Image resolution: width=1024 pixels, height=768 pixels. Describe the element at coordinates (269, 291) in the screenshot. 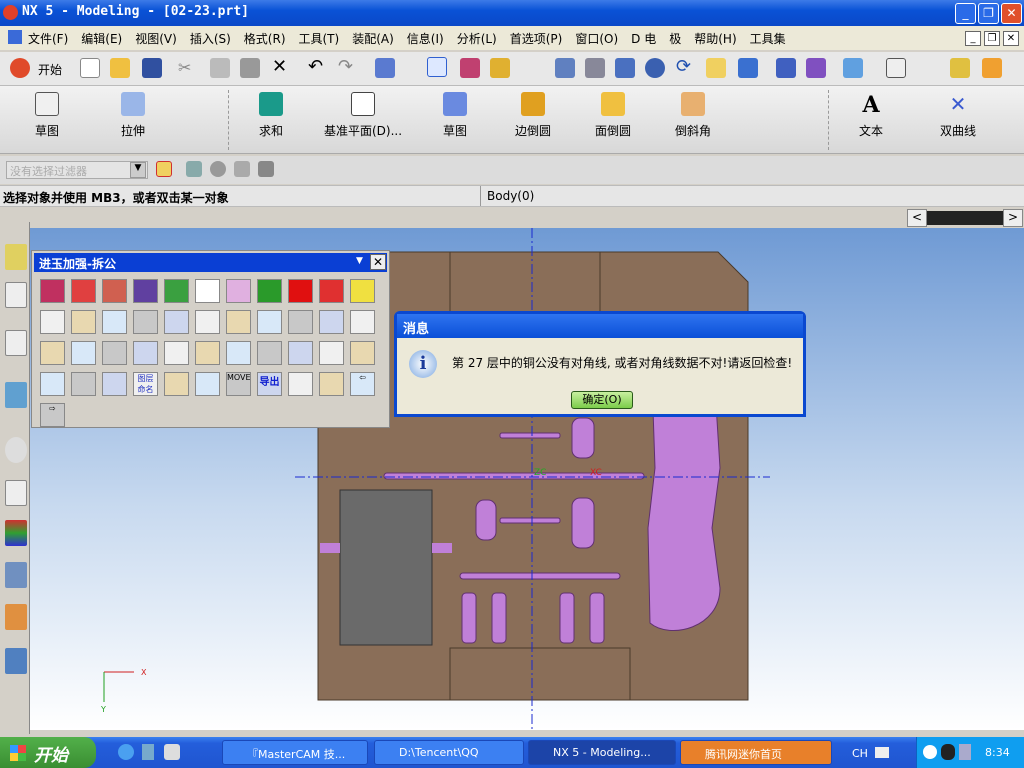

I see `line-icon` at that location.